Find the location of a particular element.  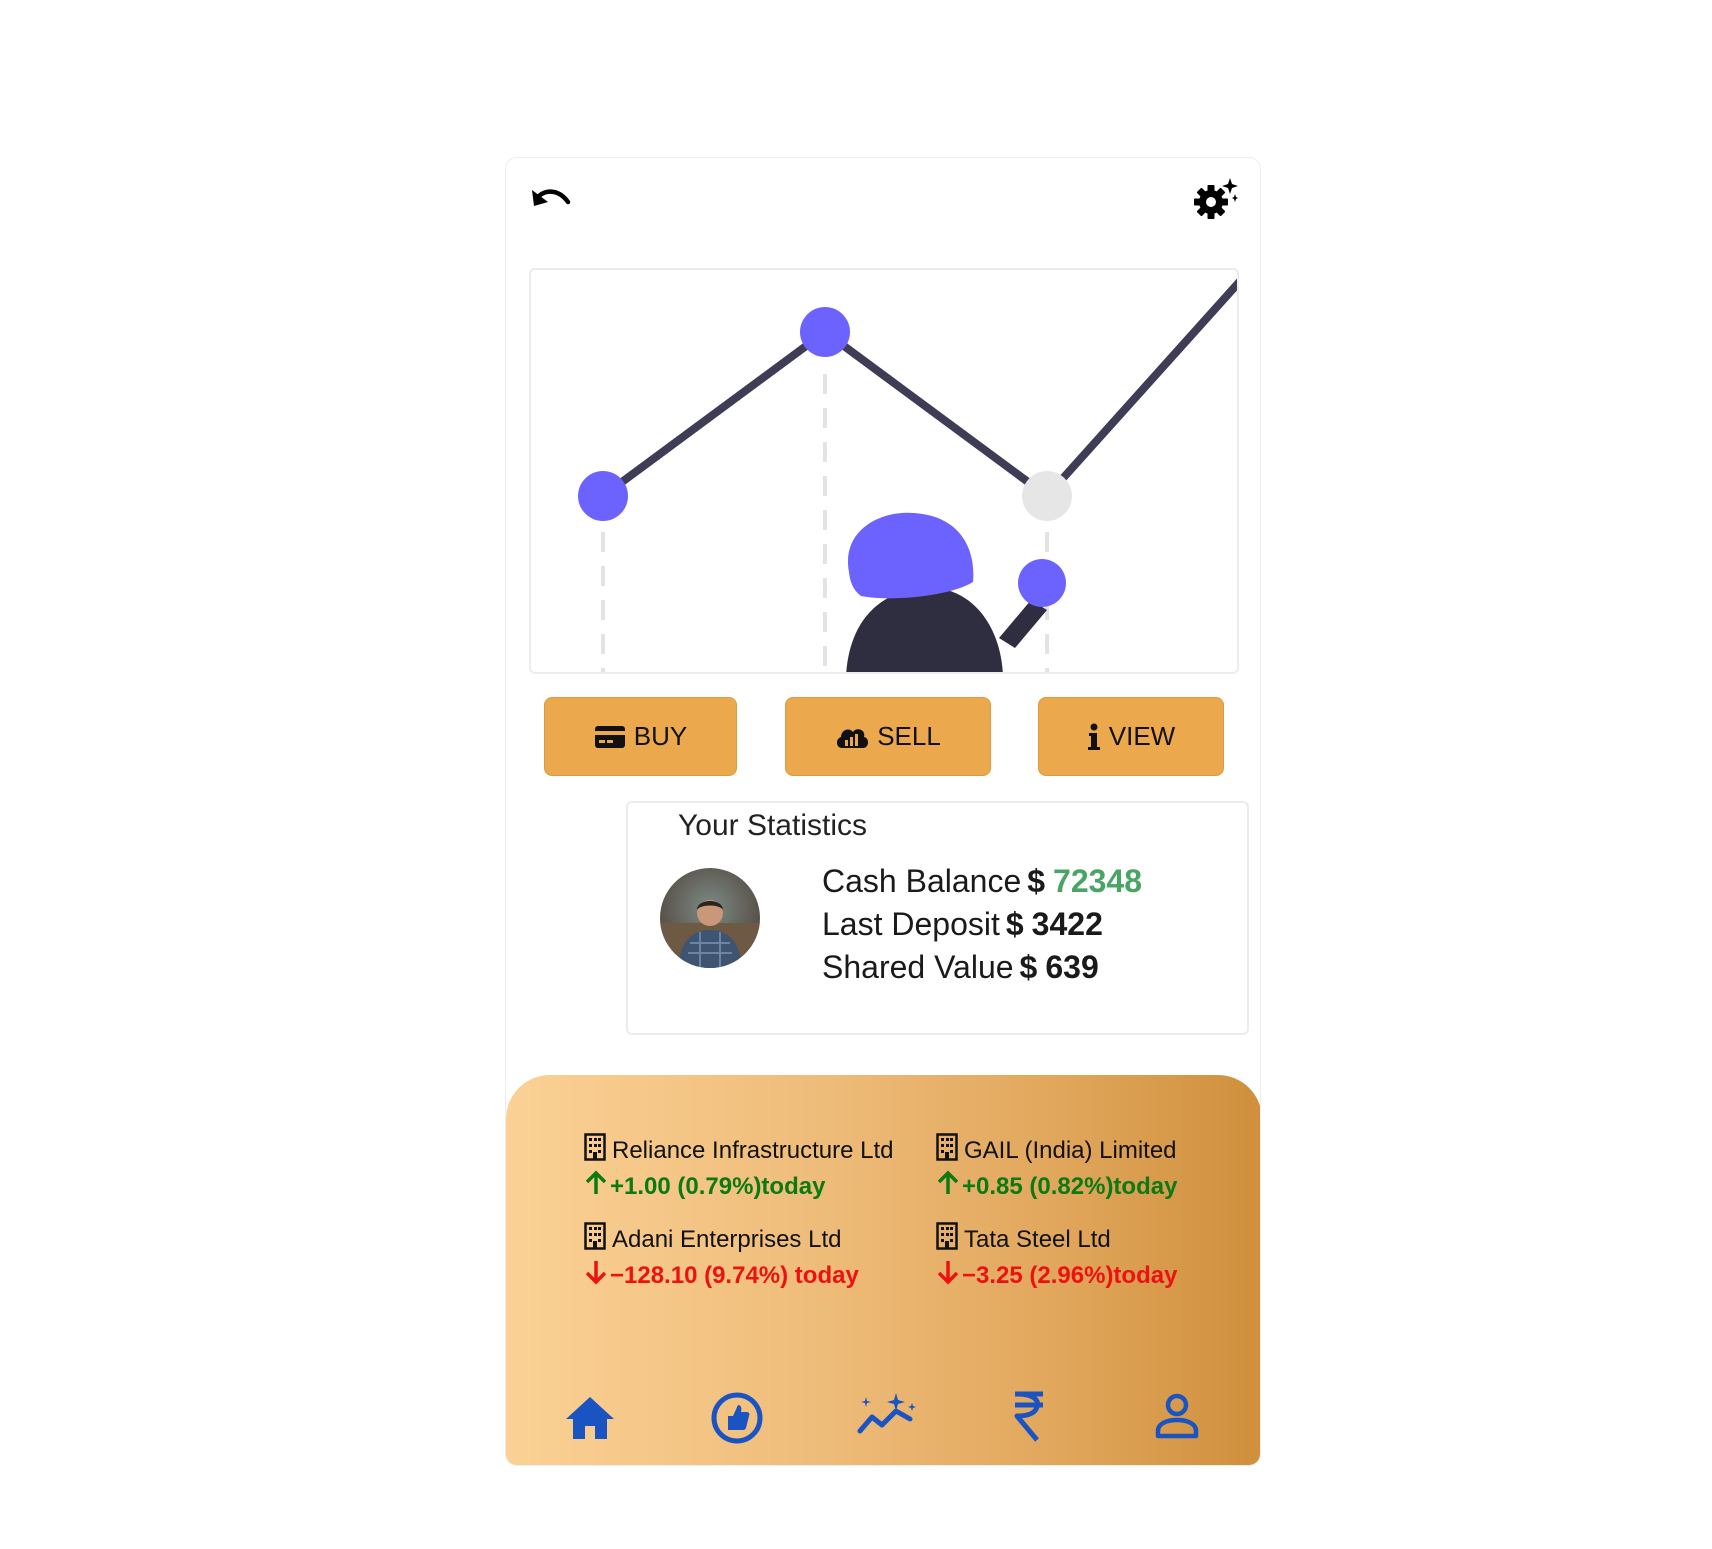

ticker-name: Tata Steel Ltd is located at coordinates (1037, 1239).